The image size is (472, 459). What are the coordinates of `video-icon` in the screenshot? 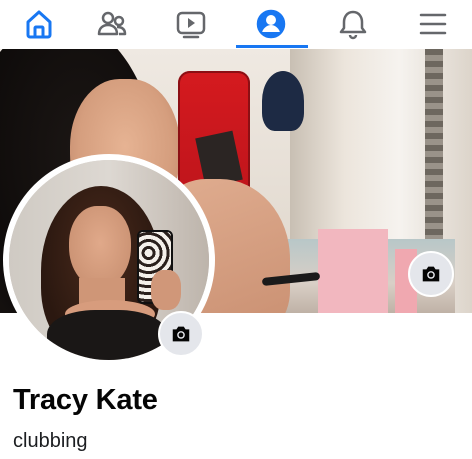 It's located at (191, 25).